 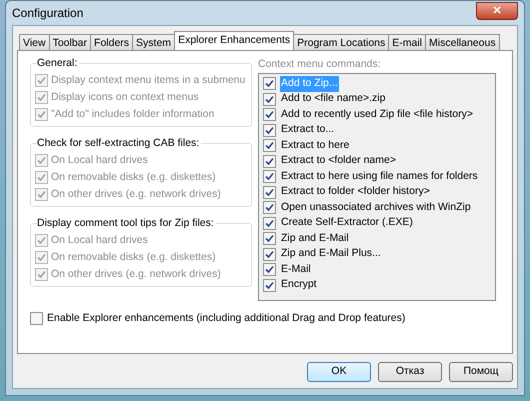 I want to click on dialog-button: OK, so click(x=339, y=372).